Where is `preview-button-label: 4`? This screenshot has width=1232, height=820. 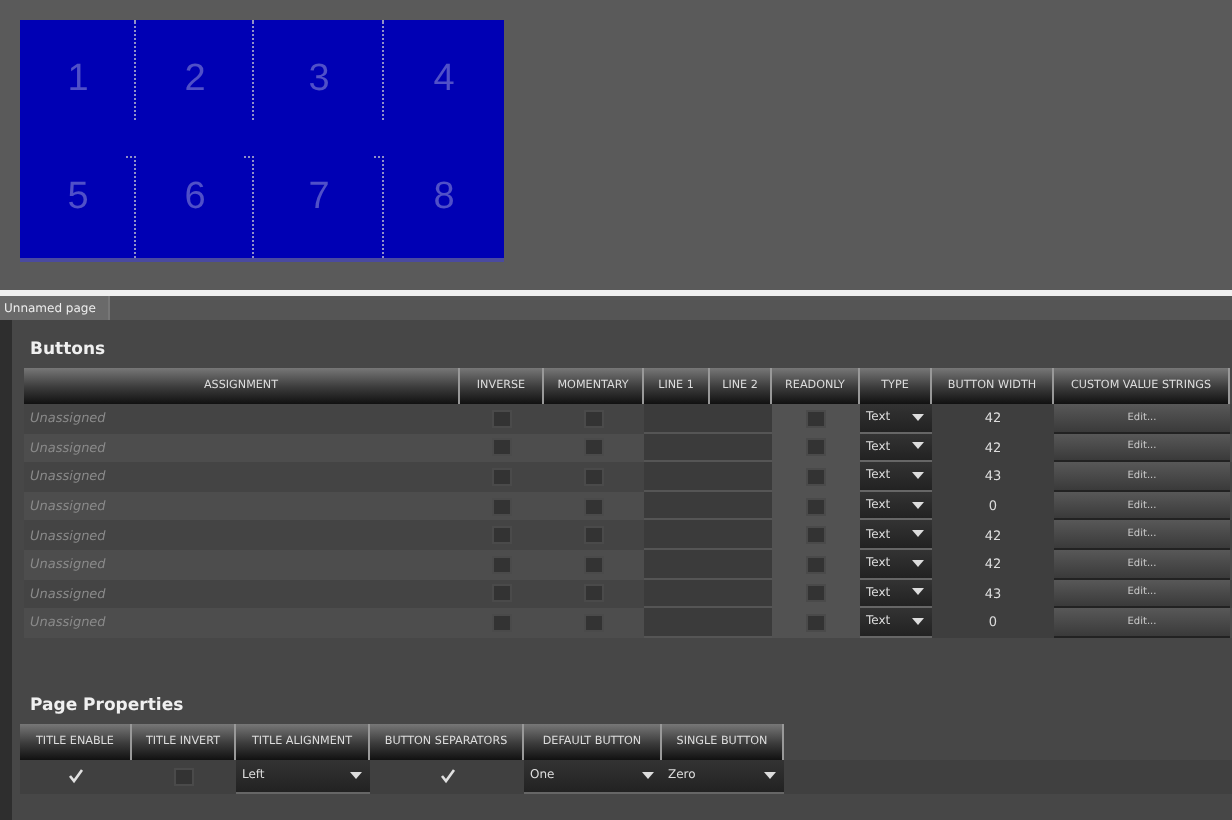
preview-button-label: 4 is located at coordinates (444, 79).